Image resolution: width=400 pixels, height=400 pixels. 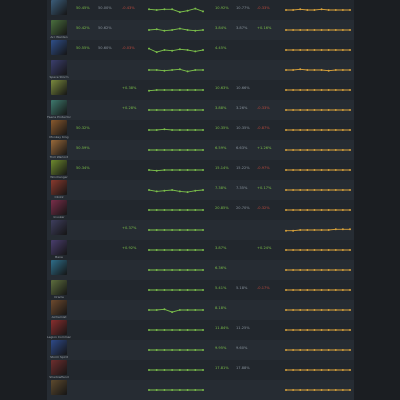 I want to click on hero-row: 50.55% 50.60% -0.03% 4.45%, so click(x=200, y=50).